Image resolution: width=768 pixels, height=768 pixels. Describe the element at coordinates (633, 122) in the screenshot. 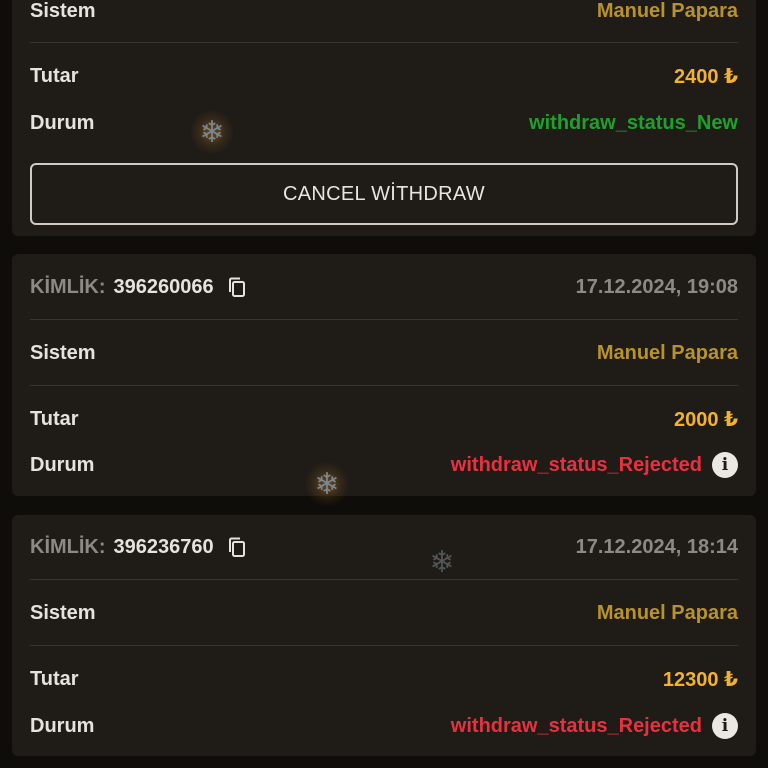

I see `status-value: withdraw_status_New` at that location.